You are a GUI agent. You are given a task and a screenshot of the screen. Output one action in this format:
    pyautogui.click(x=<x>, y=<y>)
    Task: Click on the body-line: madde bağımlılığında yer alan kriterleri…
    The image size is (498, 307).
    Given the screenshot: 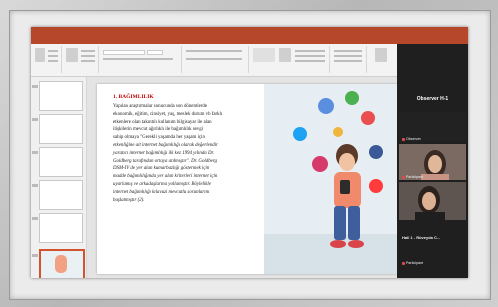 What is the action you would take?
    pyautogui.click(x=165, y=177)
    